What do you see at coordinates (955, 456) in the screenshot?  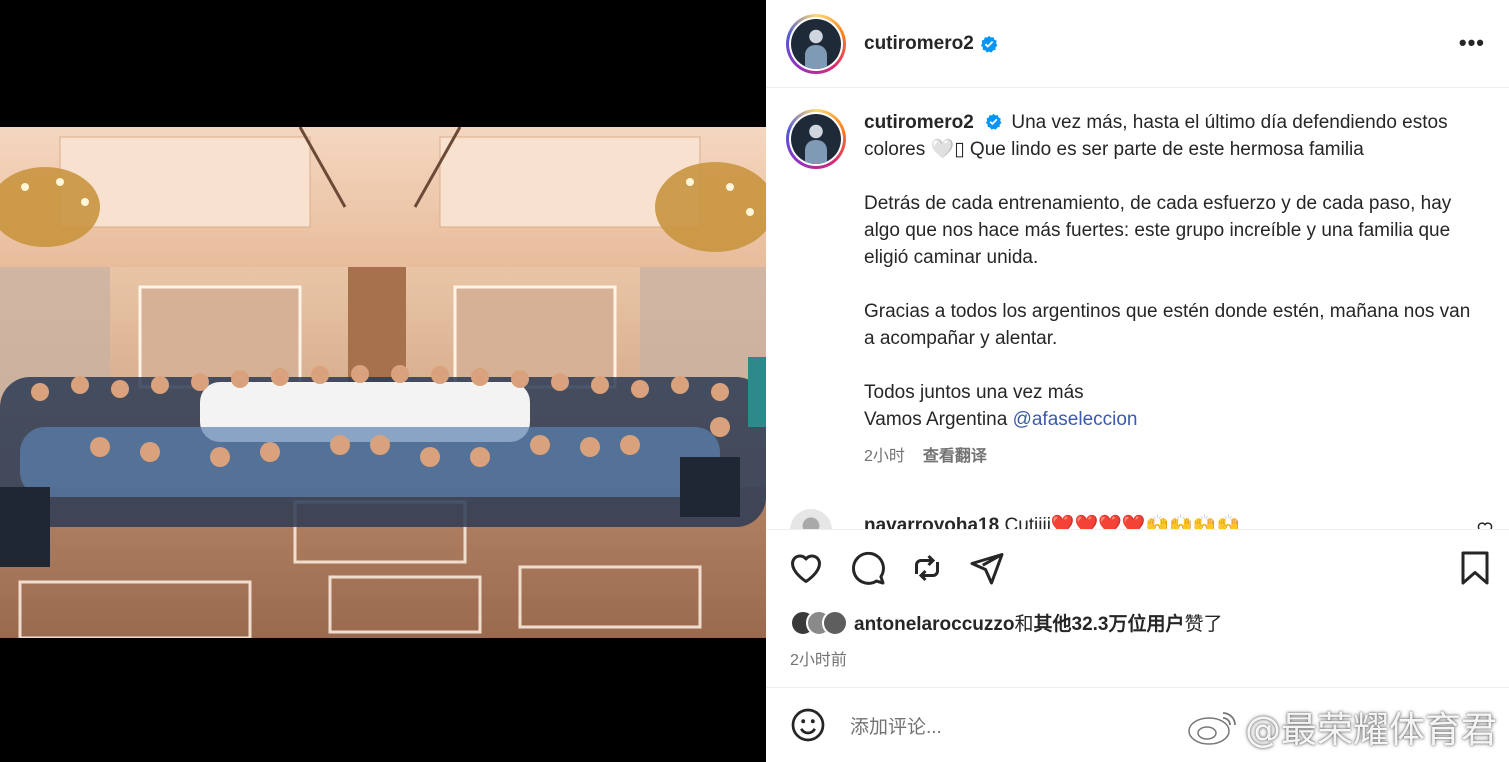 I see `see-translation-button: 查看翻译` at bounding box center [955, 456].